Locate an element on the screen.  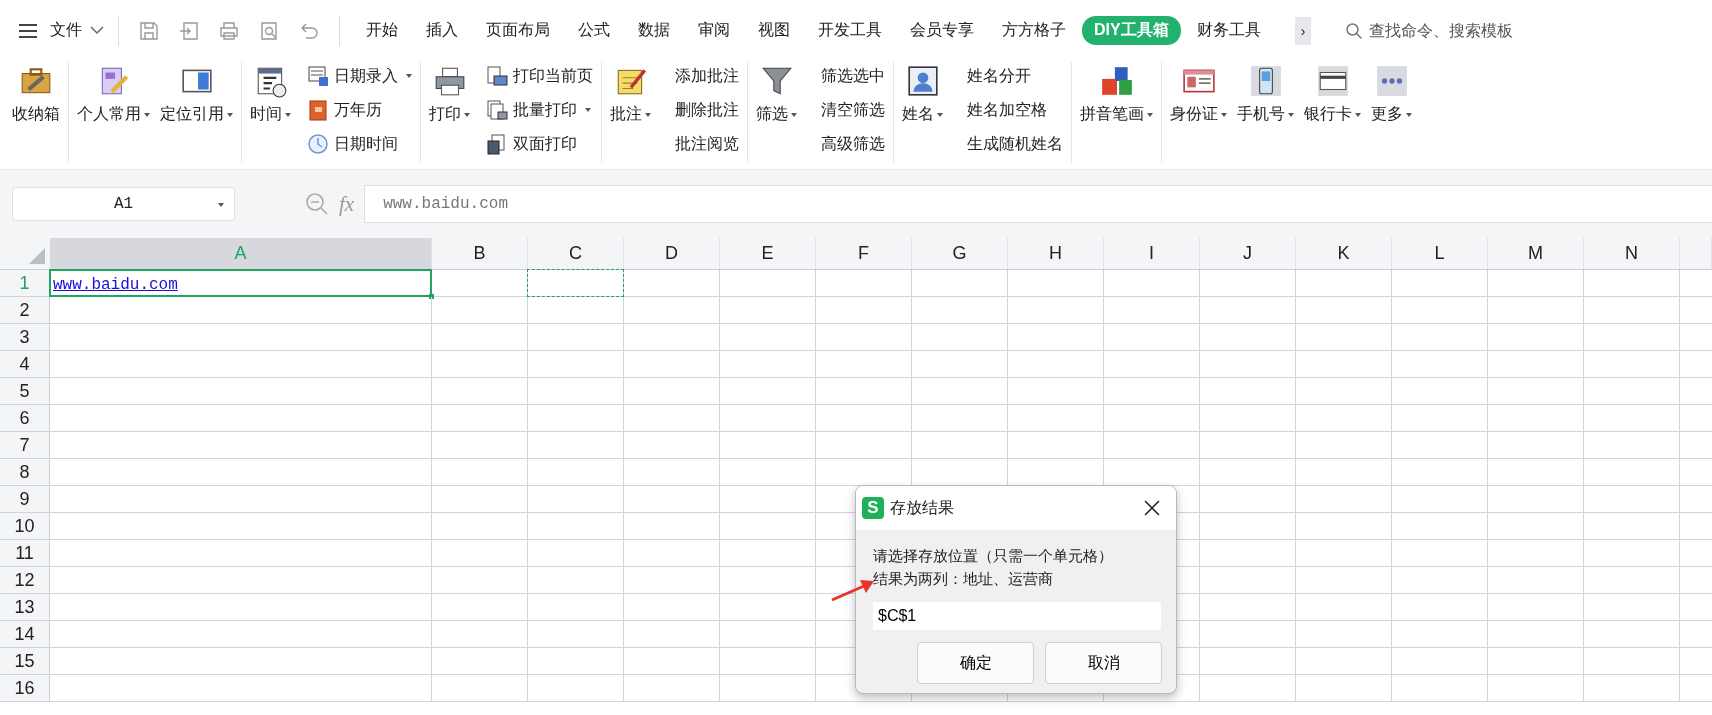
ribbon-button: 日期录入 is located at coordinates (359, 76).